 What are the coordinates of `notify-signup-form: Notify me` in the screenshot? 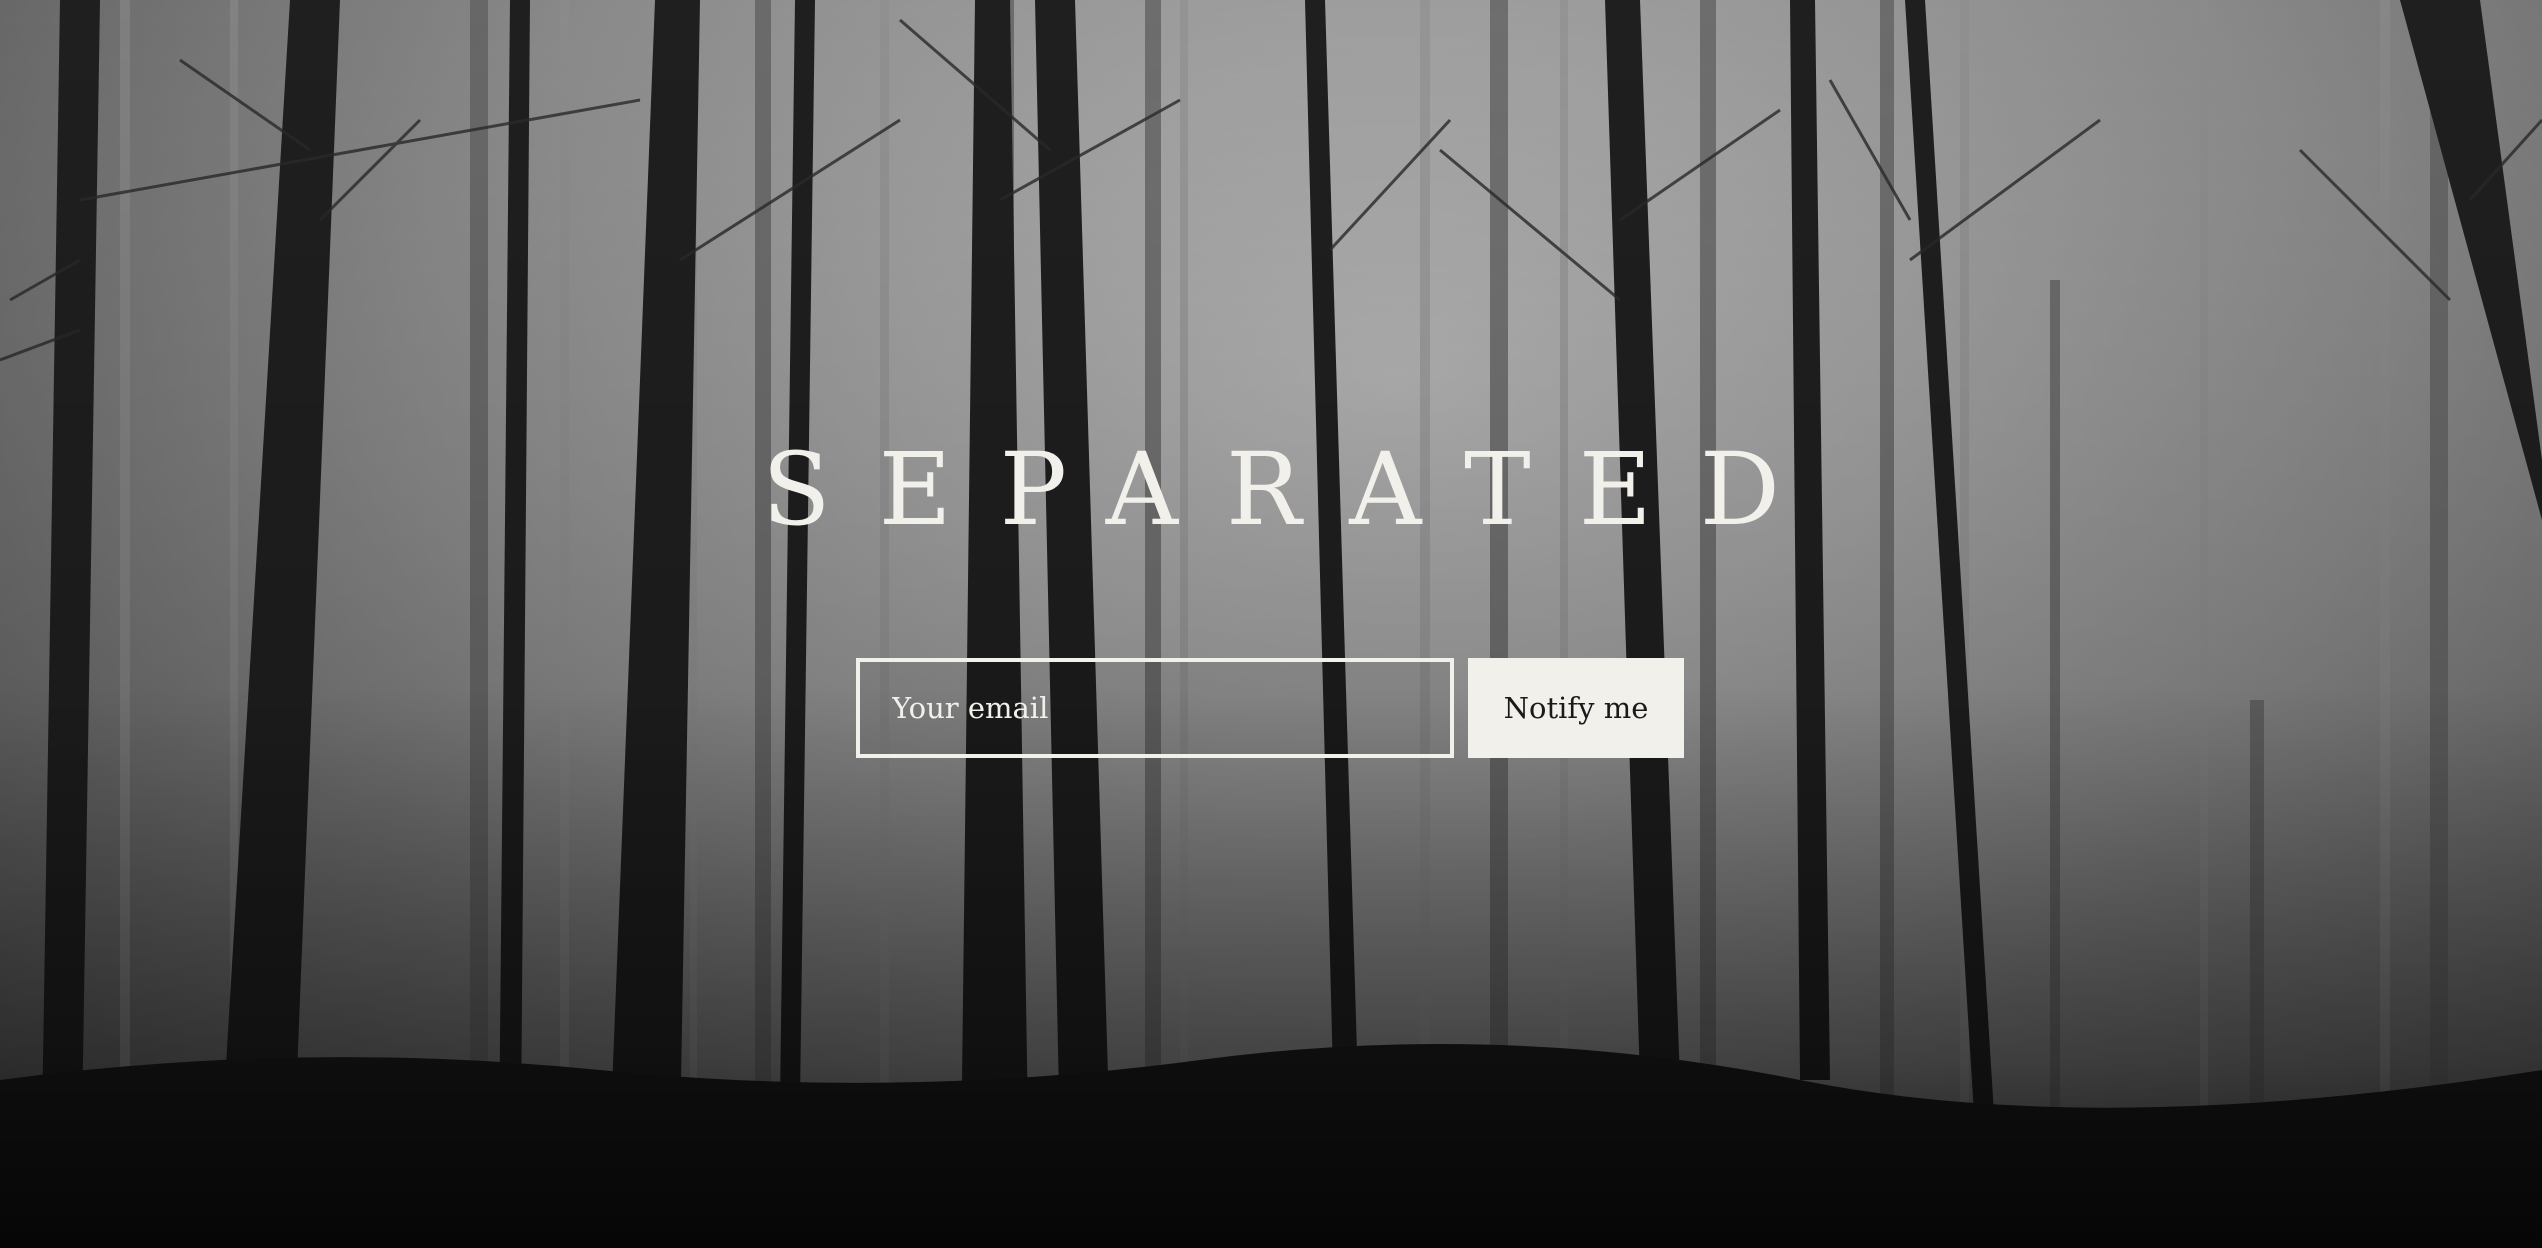 It's located at (1270, 708).